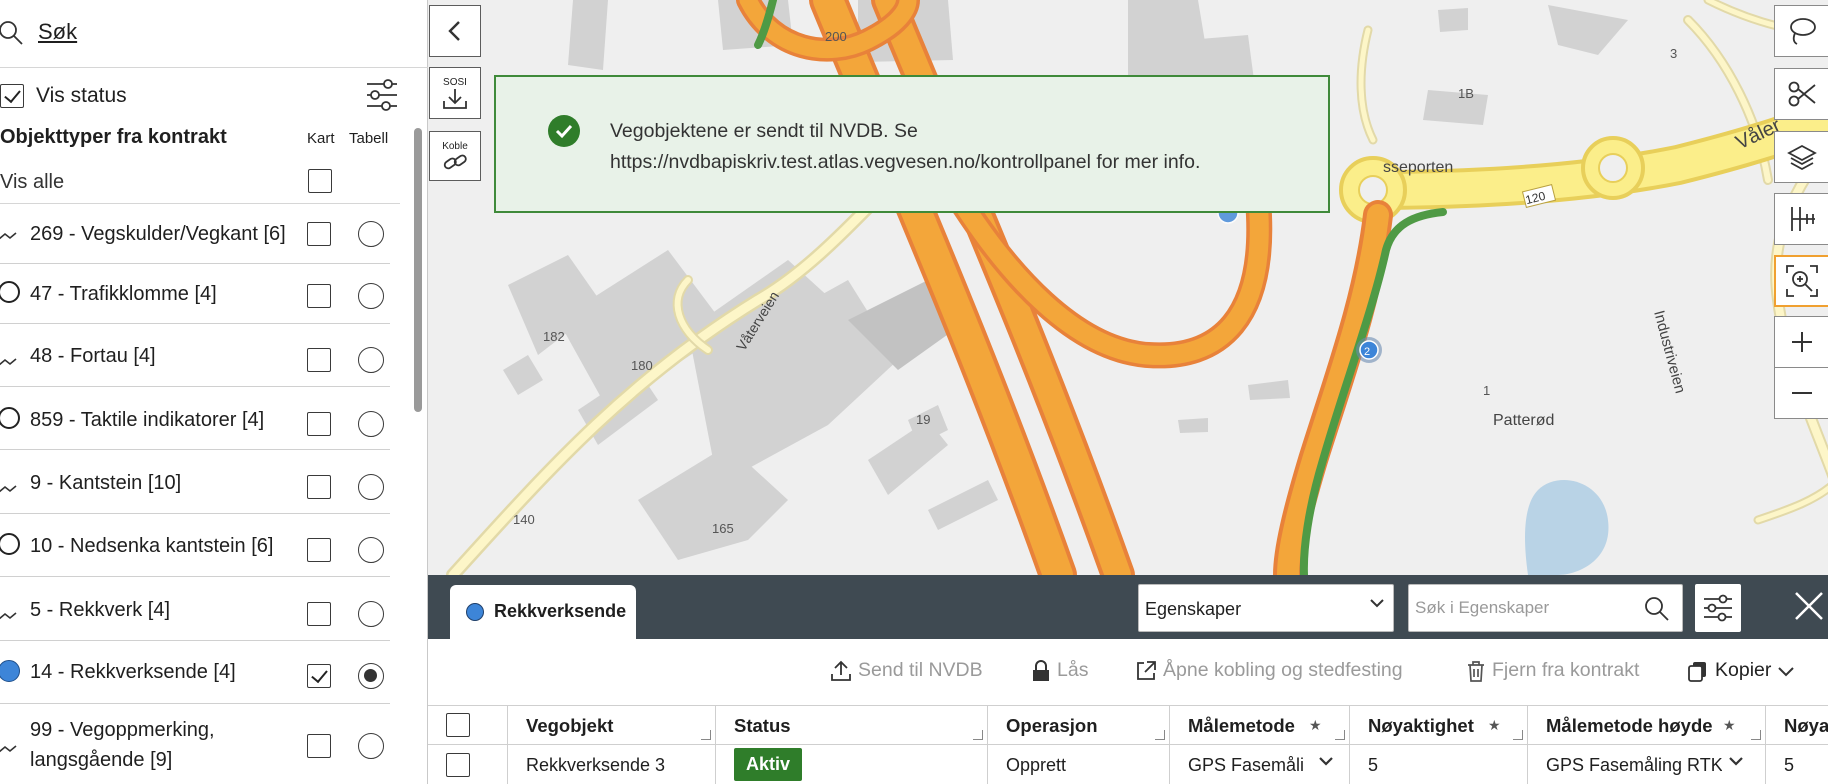  I want to click on collapse-sidebar-button, so click(455, 31).